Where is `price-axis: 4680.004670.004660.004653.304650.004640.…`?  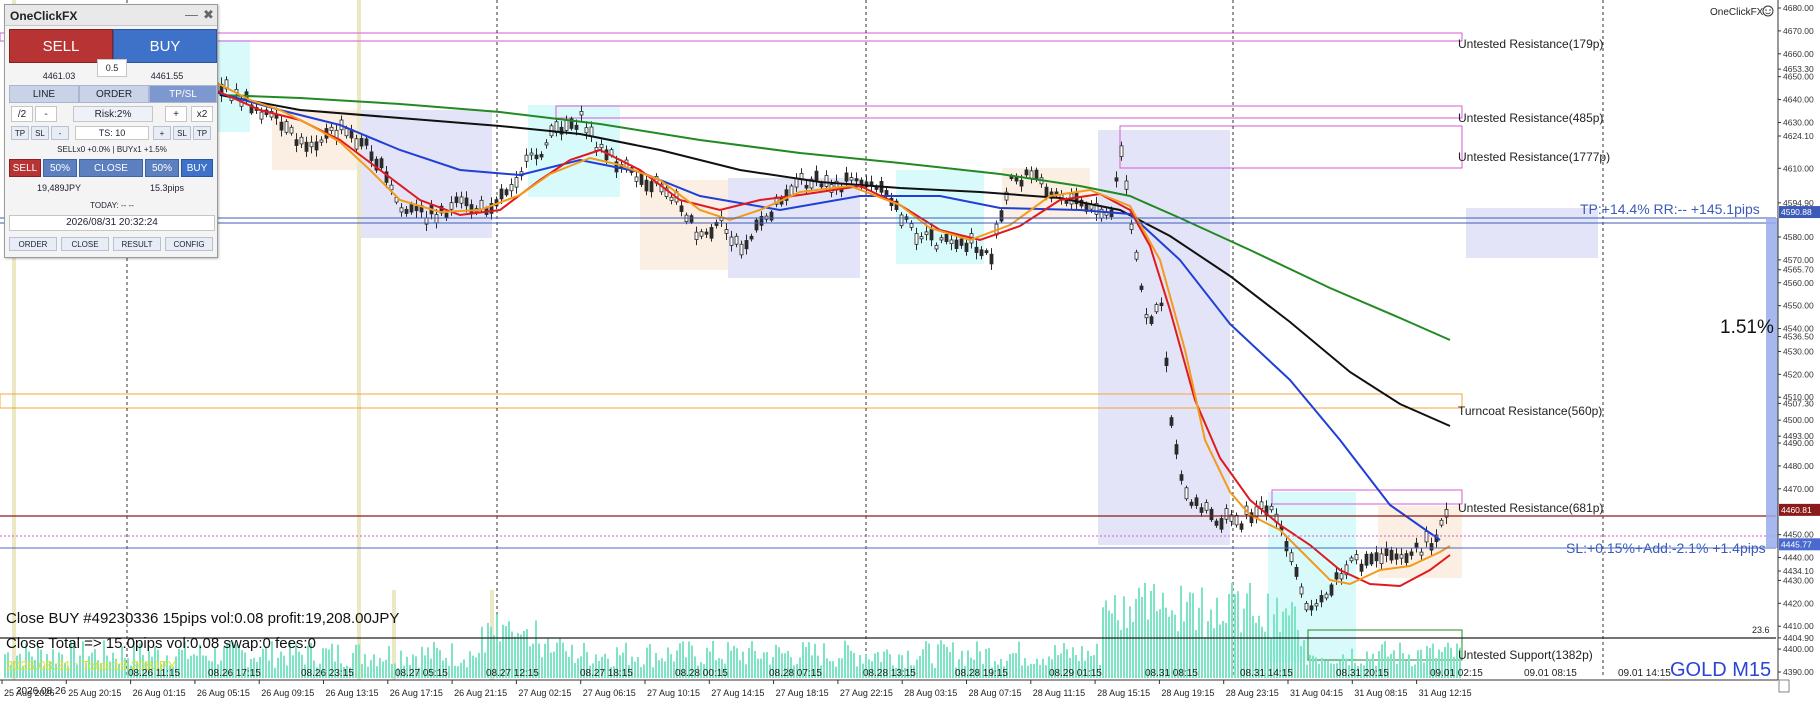 price-axis: 4680.004670.004660.004653.304650.004640.… is located at coordinates (1799, 340).